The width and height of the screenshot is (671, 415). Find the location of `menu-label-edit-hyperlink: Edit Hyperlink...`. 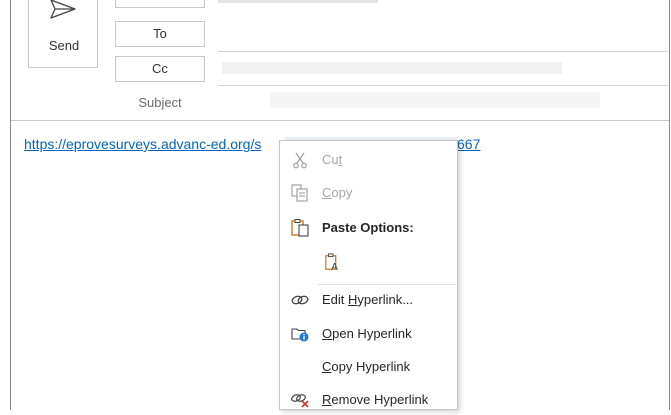

menu-label-edit-hyperlink: Edit Hyperlink... is located at coordinates (368, 299).